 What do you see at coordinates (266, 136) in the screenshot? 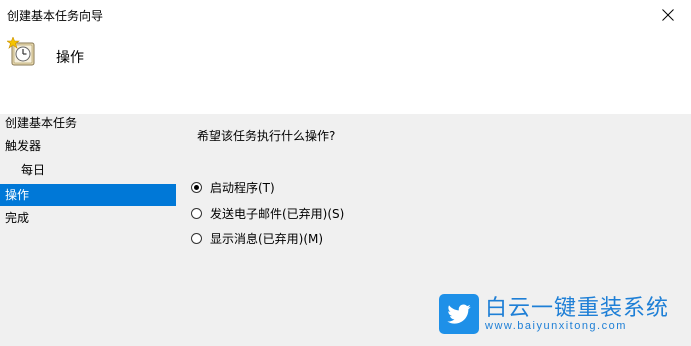
I see `action-question: 希望该任务执行什么操作?` at bounding box center [266, 136].